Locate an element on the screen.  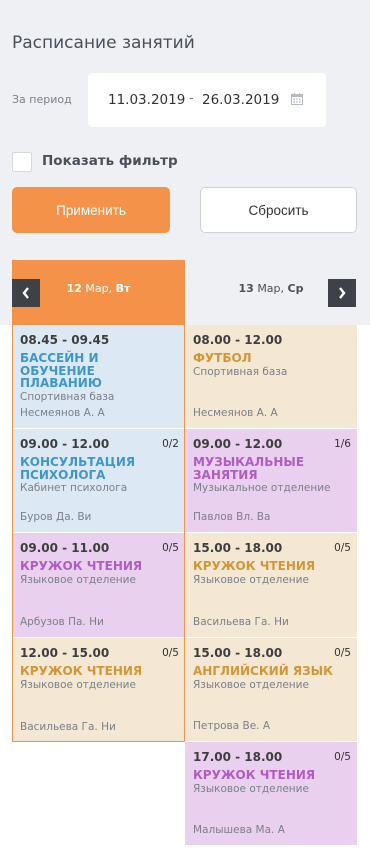
lesson-time: 12.00 - 15.00 is located at coordinates (65, 653).